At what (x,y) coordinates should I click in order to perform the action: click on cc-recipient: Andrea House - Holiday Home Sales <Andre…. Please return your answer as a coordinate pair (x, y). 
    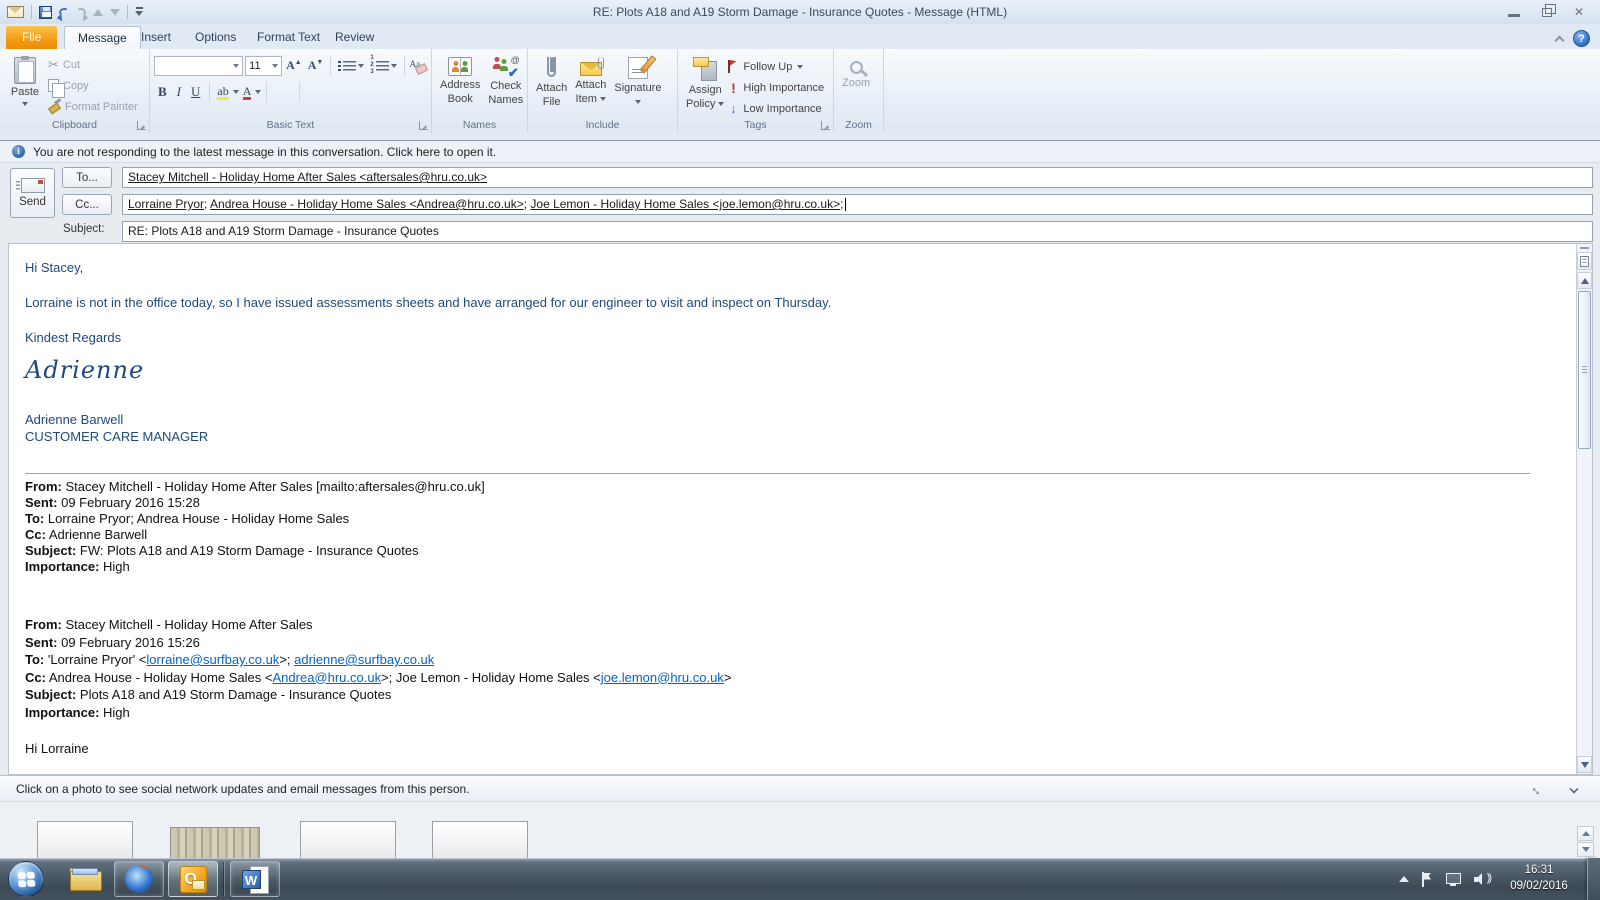
    Looking at the image, I should click on (367, 204).